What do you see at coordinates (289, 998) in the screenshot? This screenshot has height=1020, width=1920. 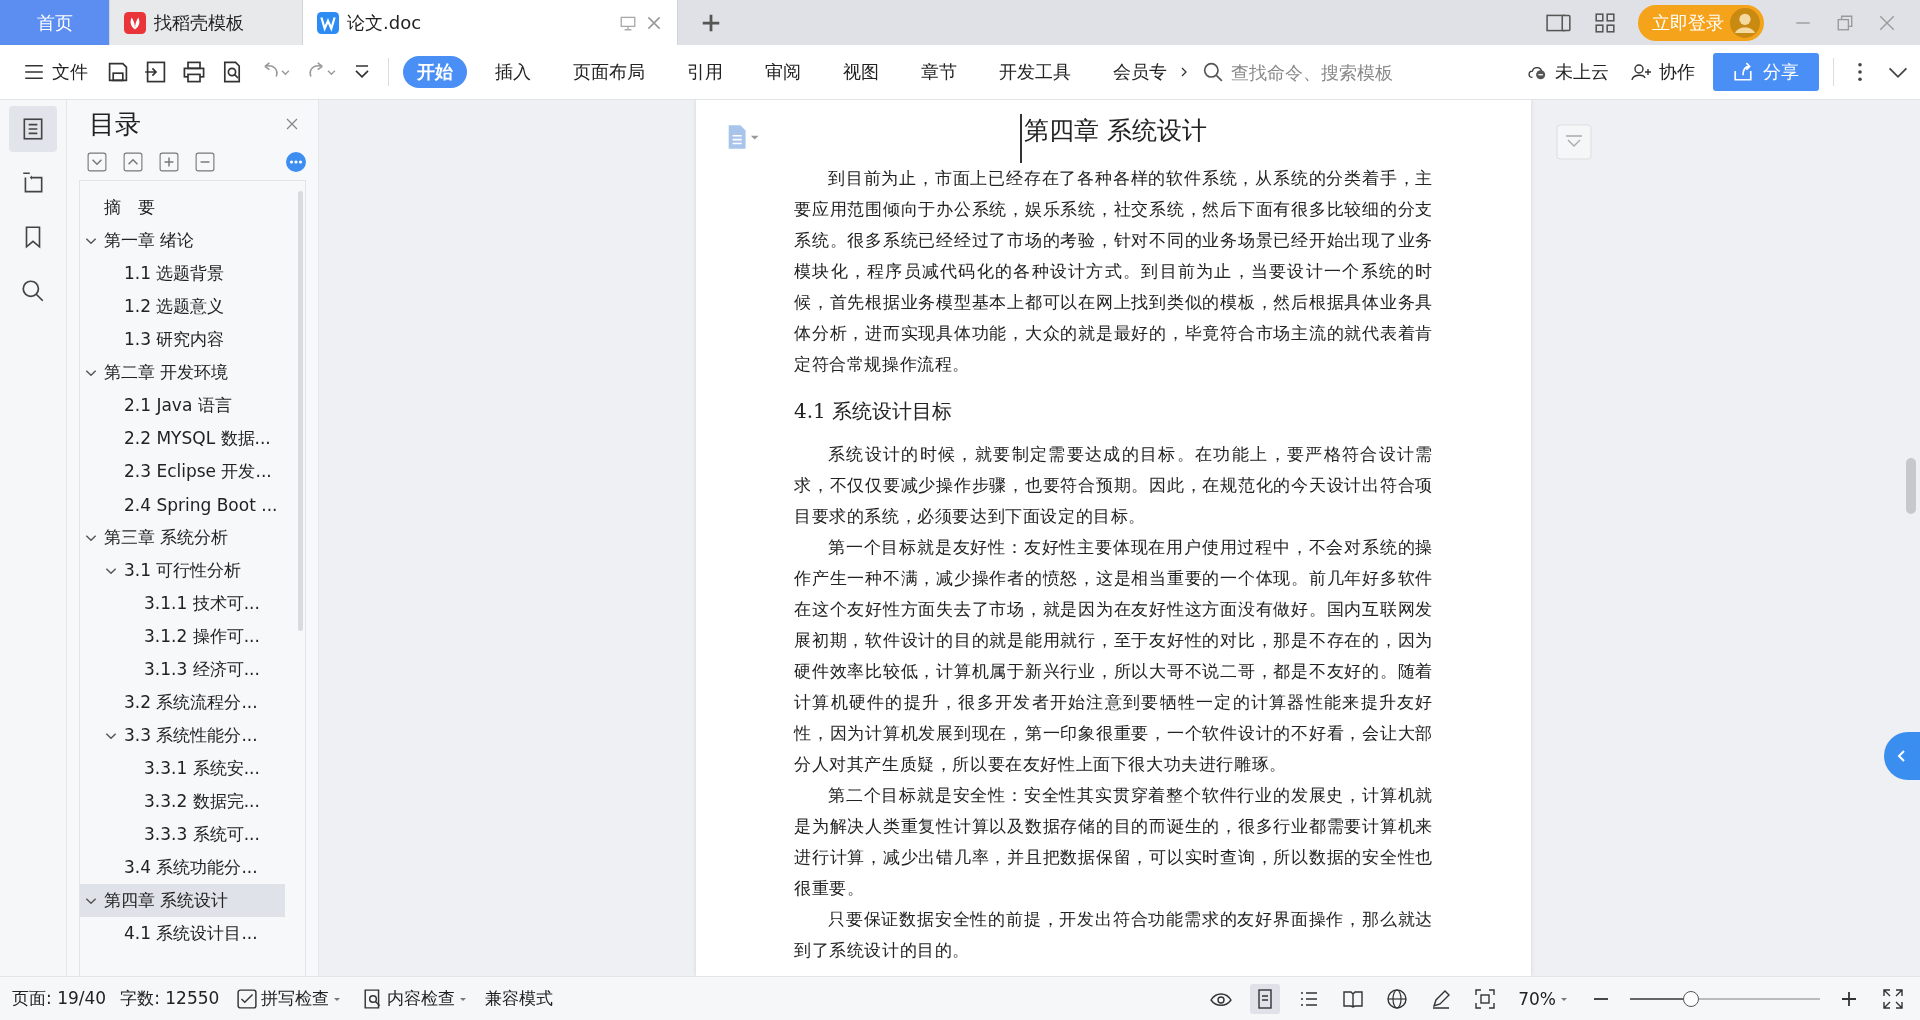 I see `spell-check-button: 拼写检查` at bounding box center [289, 998].